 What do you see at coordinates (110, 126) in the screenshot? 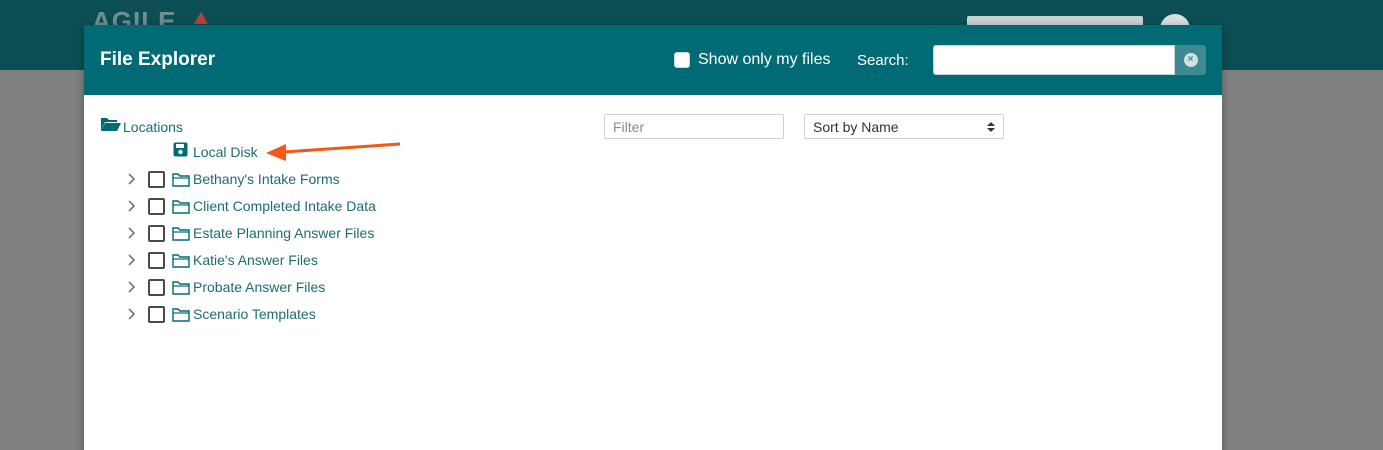
I see `folder-open-icon` at bounding box center [110, 126].